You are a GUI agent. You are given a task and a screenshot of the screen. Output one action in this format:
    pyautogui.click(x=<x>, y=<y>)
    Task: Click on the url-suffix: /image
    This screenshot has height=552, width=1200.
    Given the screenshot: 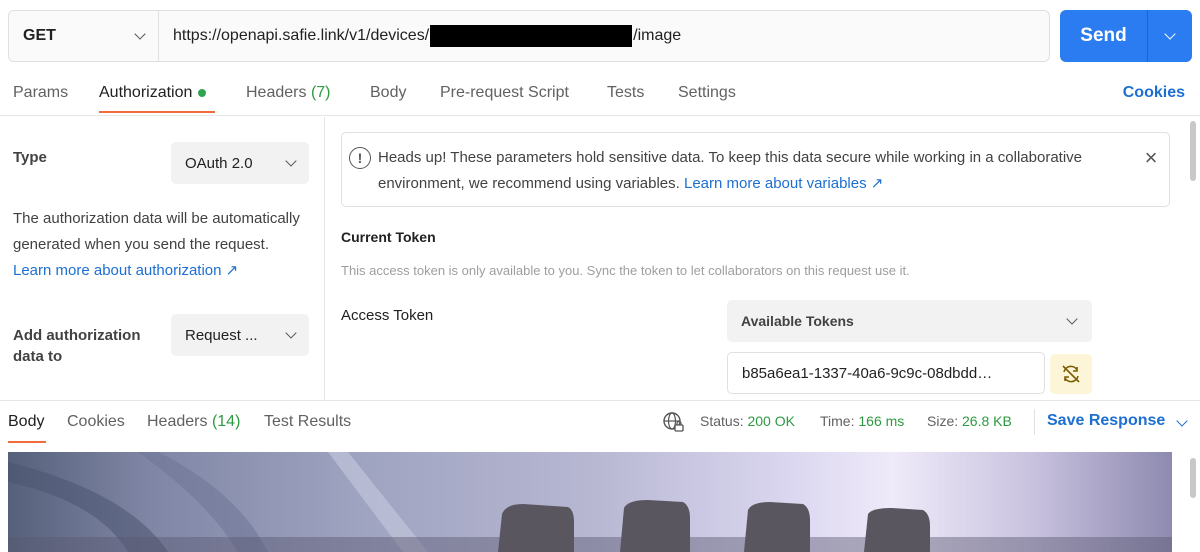 What is the action you would take?
    pyautogui.click(x=657, y=35)
    